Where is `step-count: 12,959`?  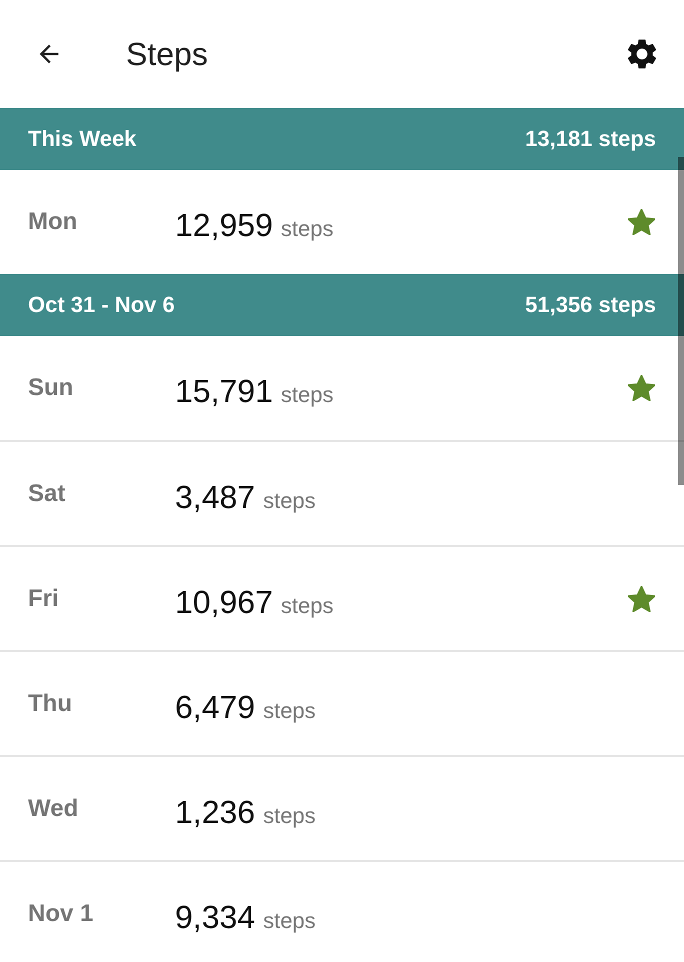 step-count: 12,959 is located at coordinates (224, 225).